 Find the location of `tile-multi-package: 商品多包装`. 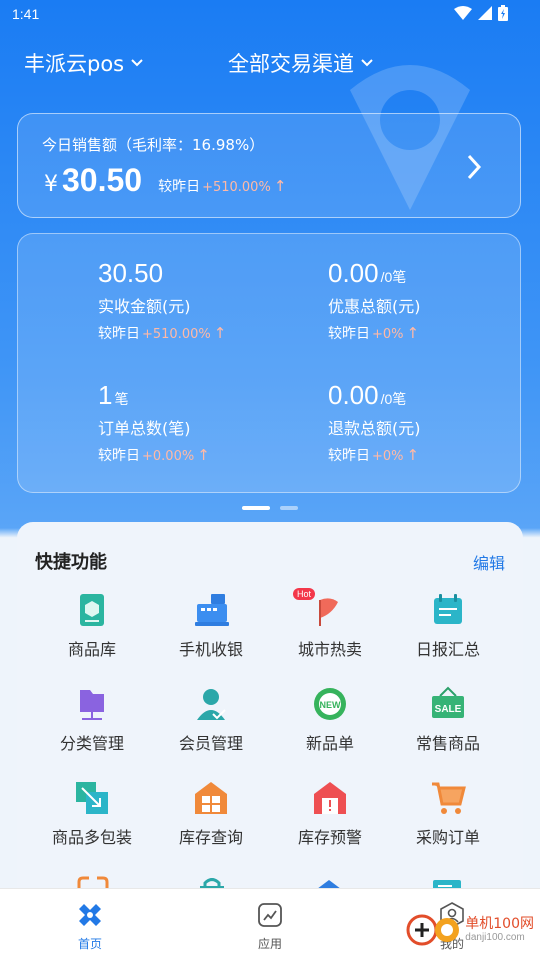

tile-multi-package: 商品多包装 is located at coordinates (92, 820).